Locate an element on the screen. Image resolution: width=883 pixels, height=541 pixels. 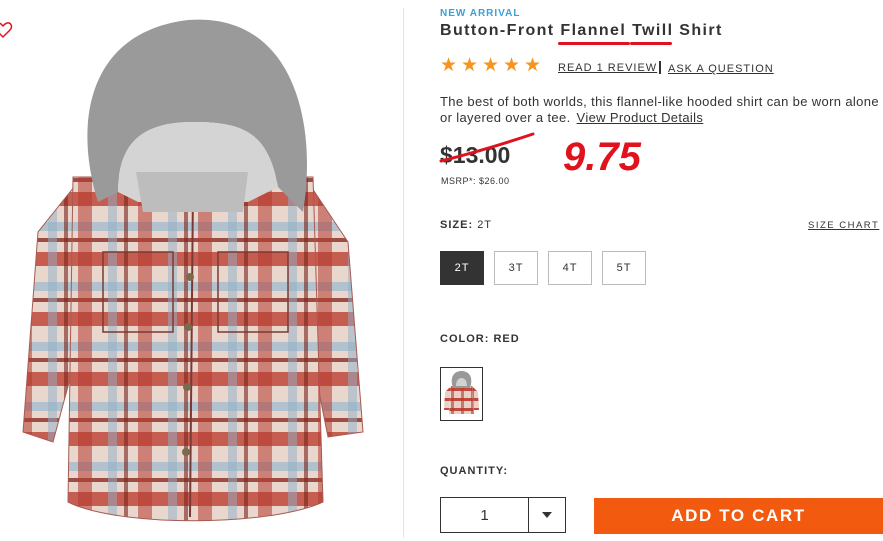
heart-icon is located at coordinates (6, 30).